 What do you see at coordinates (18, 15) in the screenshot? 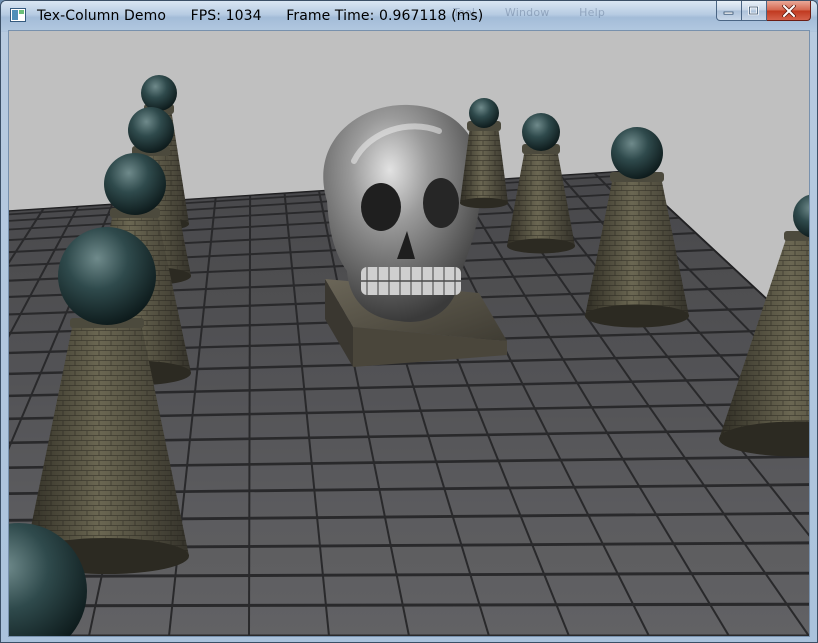
I see `app-window-icon` at bounding box center [18, 15].